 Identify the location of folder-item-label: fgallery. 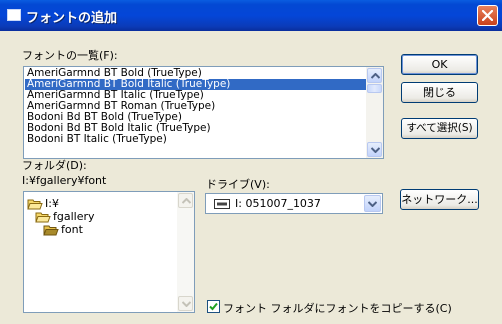
(74, 216).